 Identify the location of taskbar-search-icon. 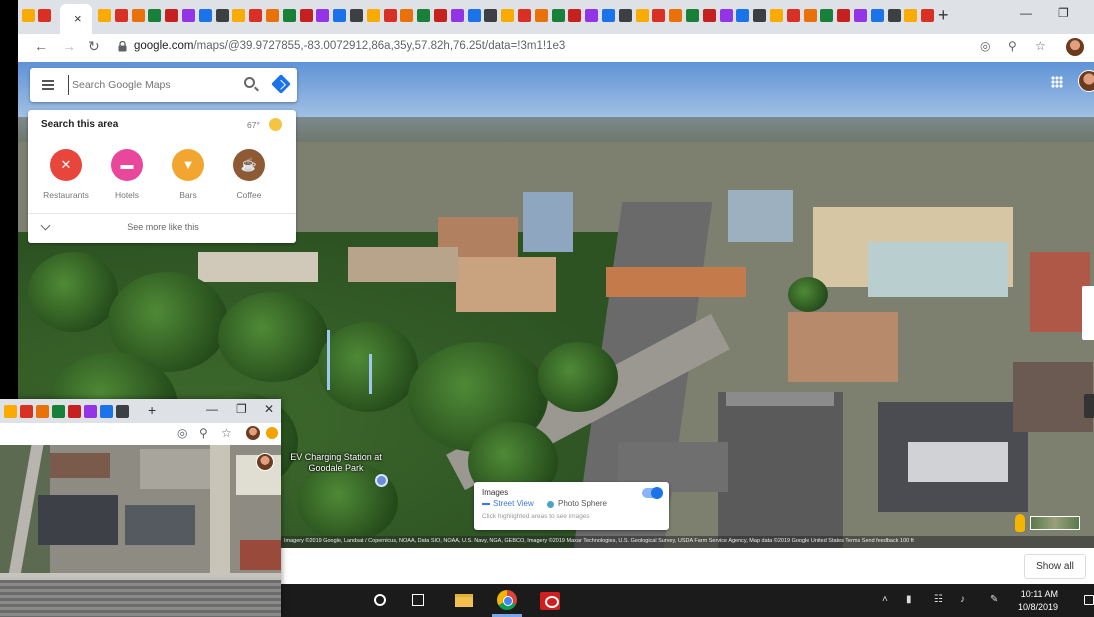
(380, 600).